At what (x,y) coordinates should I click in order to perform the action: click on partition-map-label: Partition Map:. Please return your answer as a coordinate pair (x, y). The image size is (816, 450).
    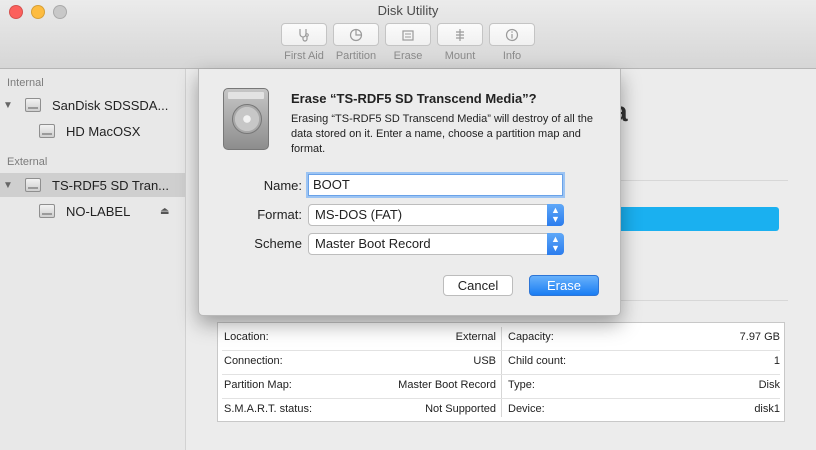
    Looking at the image, I should click on (258, 385).